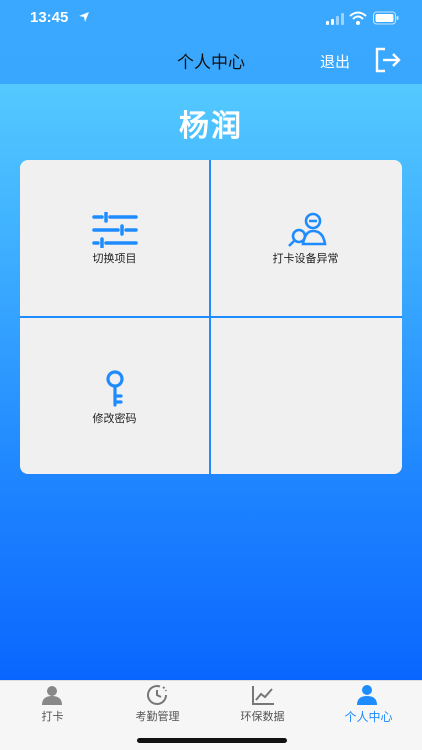 Image resolution: width=422 pixels, height=750 pixels. What do you see at coordinates (115, 230) in the screenshot?
I see `sliders-icon` at bounding box center [115, 230].